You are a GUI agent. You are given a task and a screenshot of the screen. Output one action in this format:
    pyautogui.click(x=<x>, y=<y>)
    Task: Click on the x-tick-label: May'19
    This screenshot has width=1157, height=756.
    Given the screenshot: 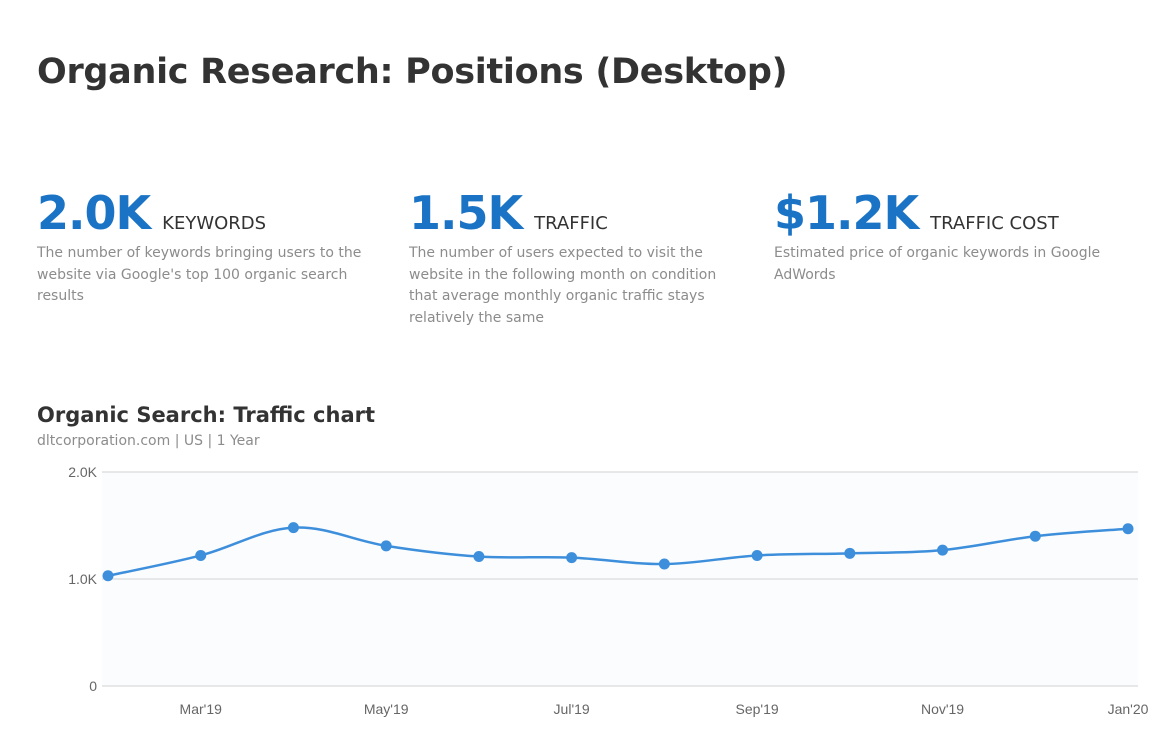 What is the action you would take?
    pyautogui.click(x=386, y=709)
    